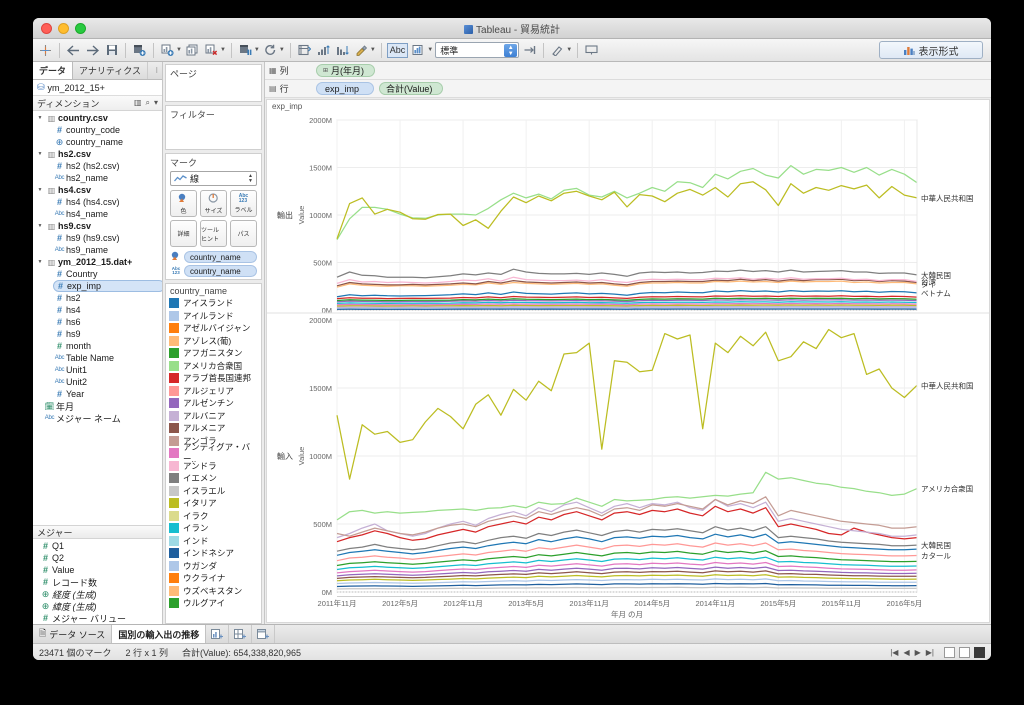 This screenshot has height=705, width=1024. I want to click on dimension-row: Abc Unit1, so click(107, 370).